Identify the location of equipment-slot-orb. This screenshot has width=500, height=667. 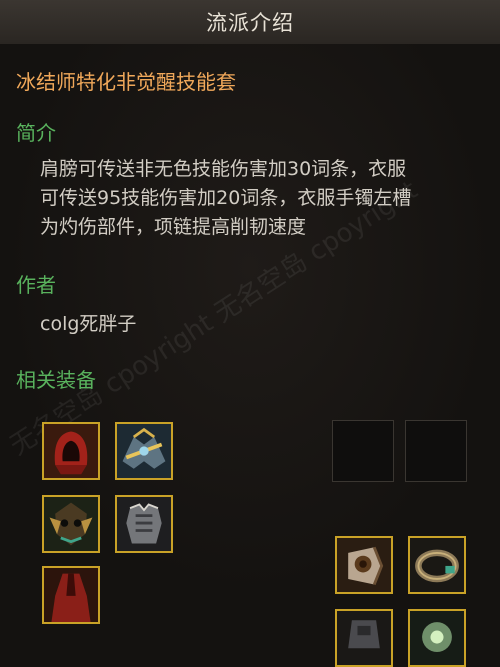
(437, 638).